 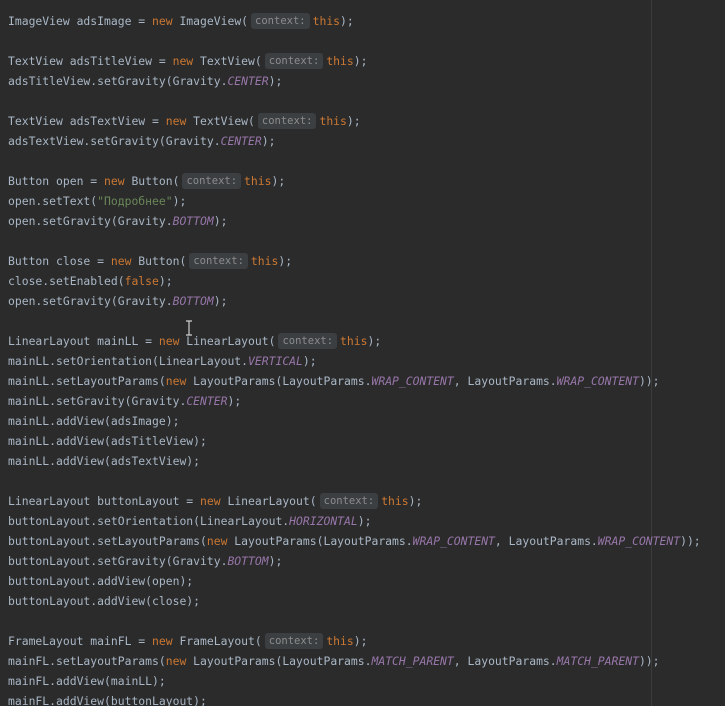 I want to click on code-token: MATCH_PARENT, so click(x=597, y=661).